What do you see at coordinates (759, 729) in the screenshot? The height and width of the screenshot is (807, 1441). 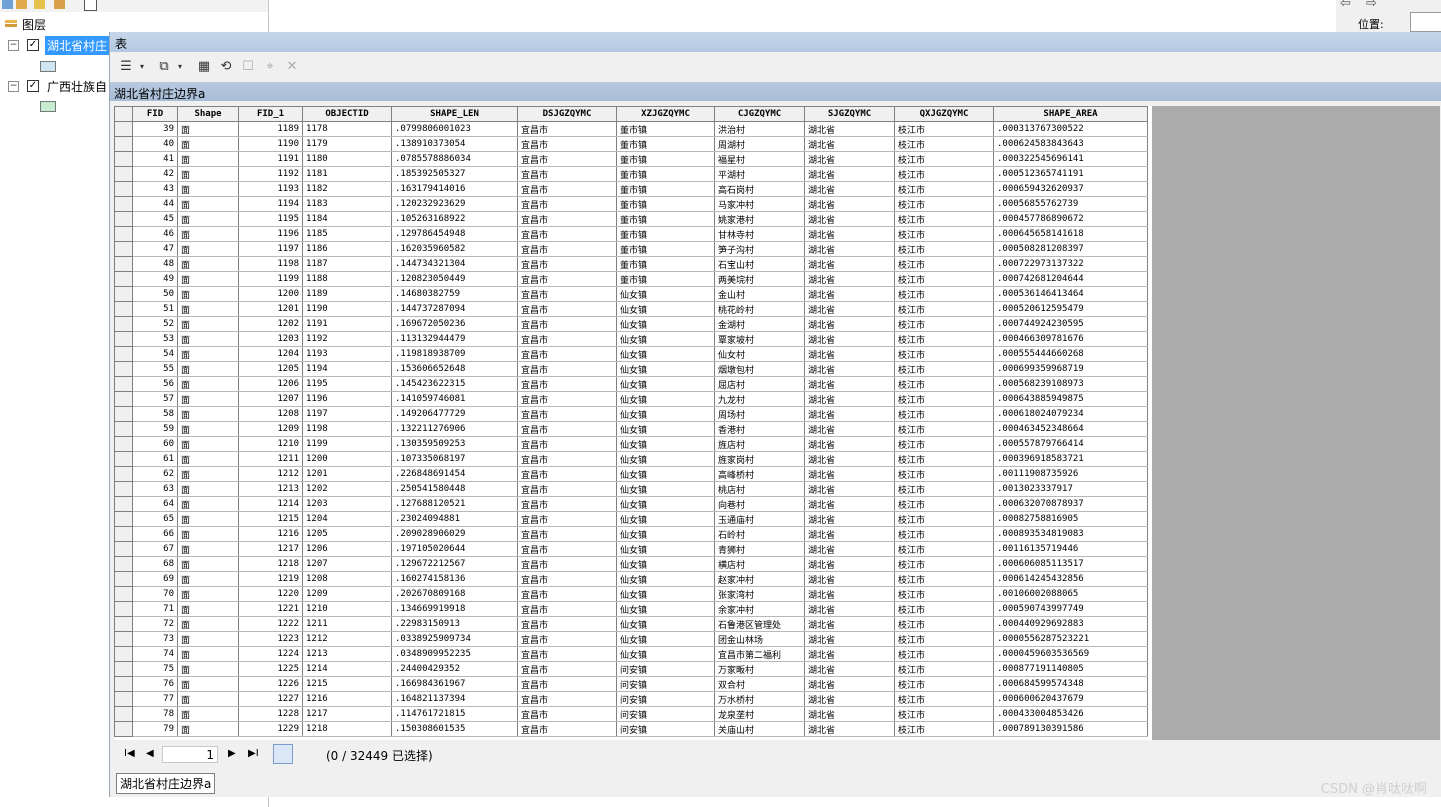 I see `table-cell: 关庙山村` at bounding box center [759, 729].